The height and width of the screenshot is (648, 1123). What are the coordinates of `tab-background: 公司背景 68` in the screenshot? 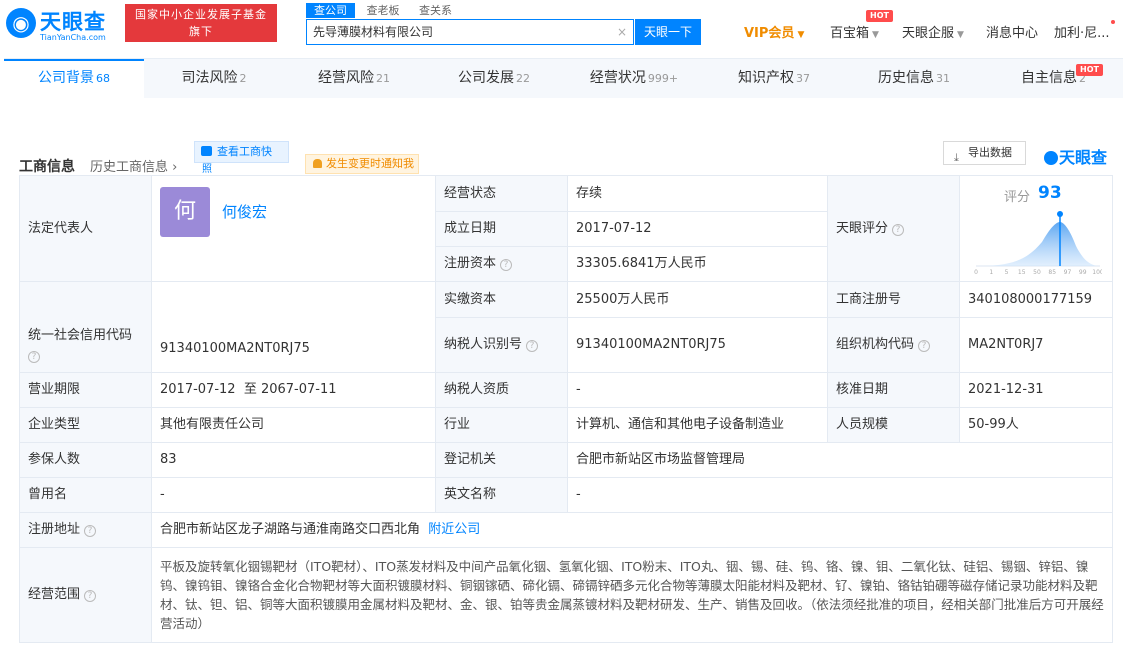 It's located at (74, 79).